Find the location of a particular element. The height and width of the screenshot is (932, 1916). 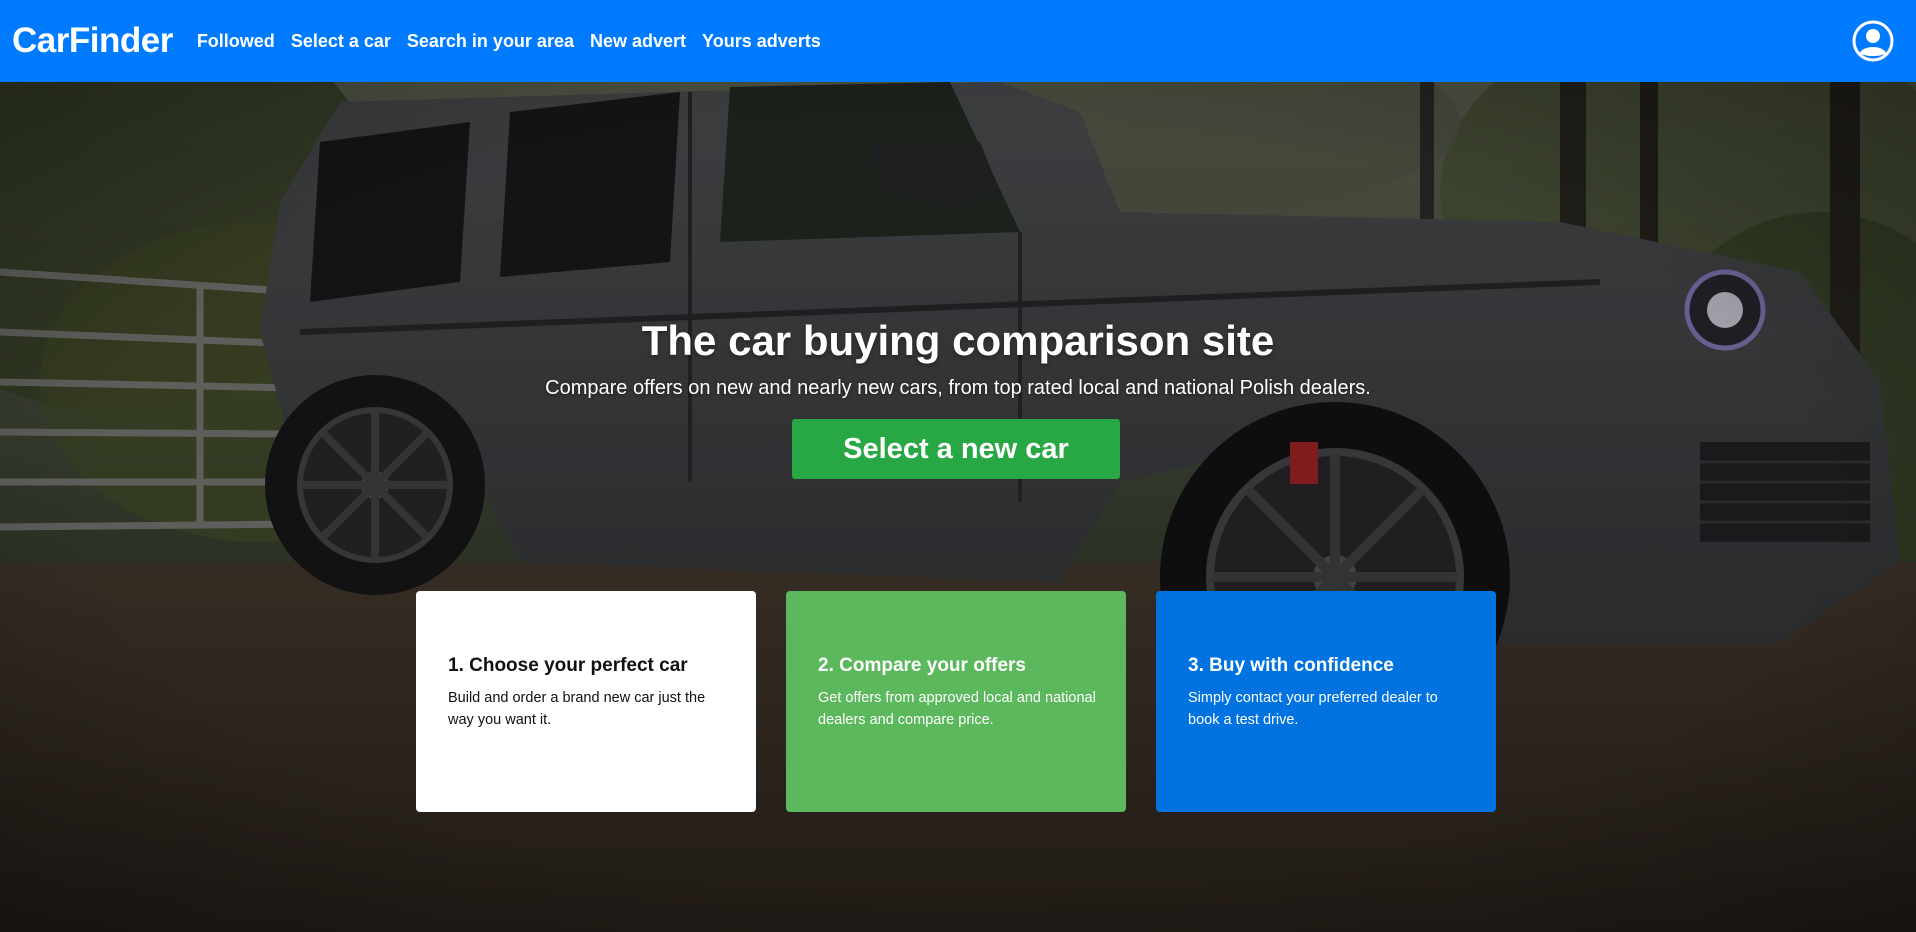

step-card-title: 2. Compare your offers is located at coordinates (922, 665).